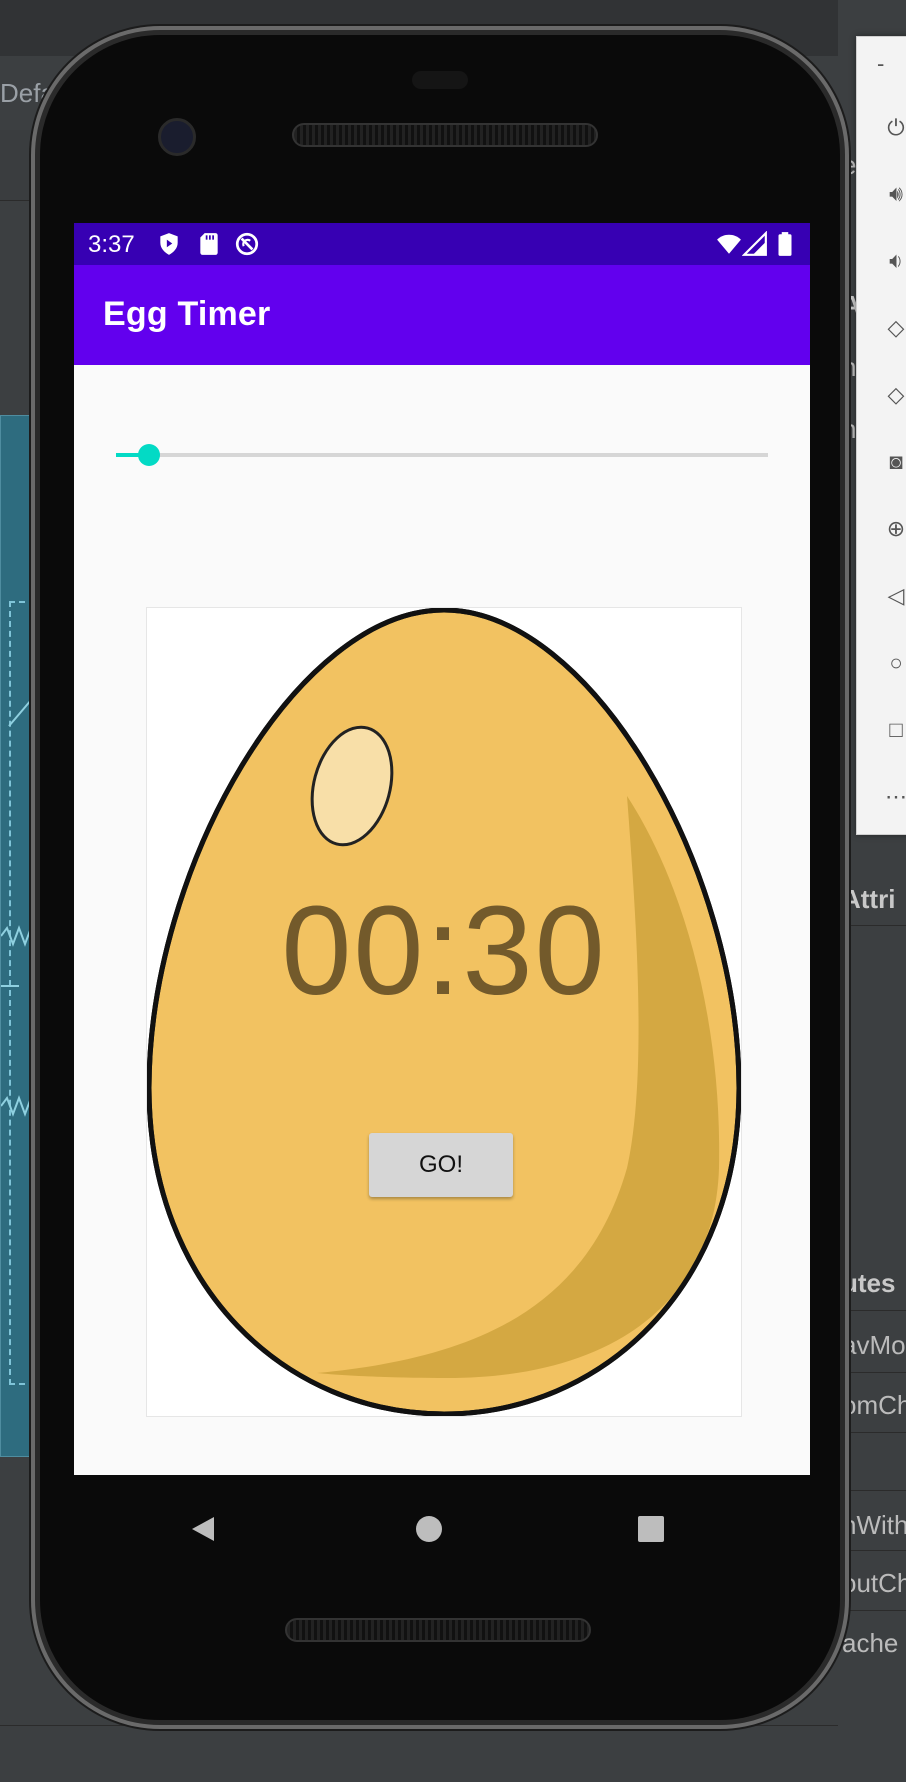  I want to click on timer-display: 00:30, so click(444, 950).